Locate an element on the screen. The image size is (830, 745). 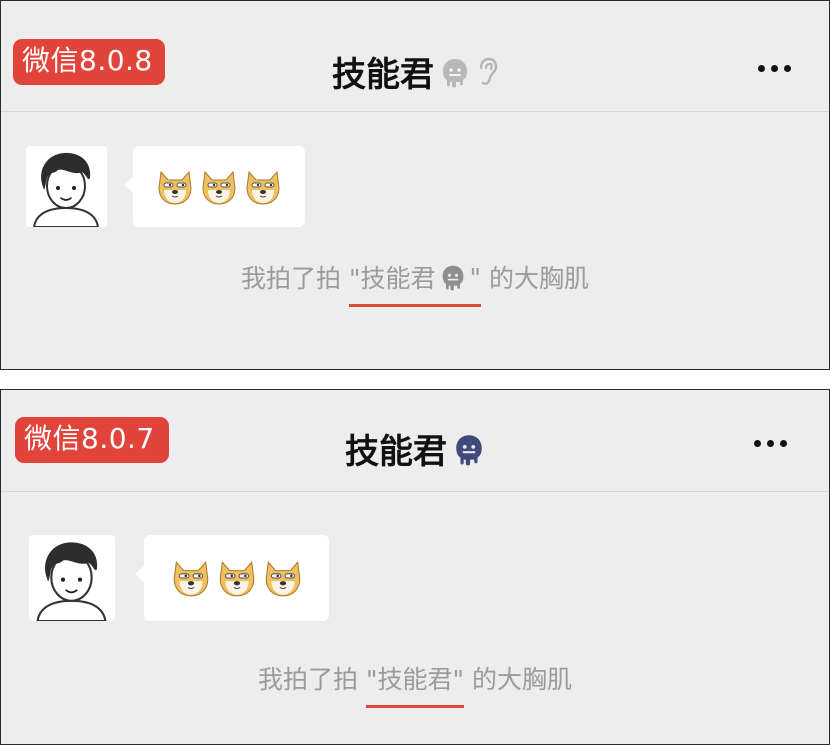
pat-target-name: "技能君 " is located at coordinates (415, 283).